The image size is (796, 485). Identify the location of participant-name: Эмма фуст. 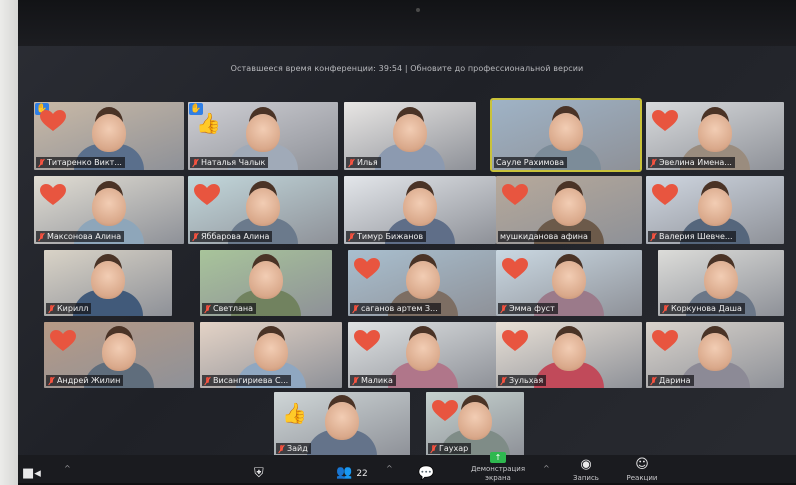
(532, 308).